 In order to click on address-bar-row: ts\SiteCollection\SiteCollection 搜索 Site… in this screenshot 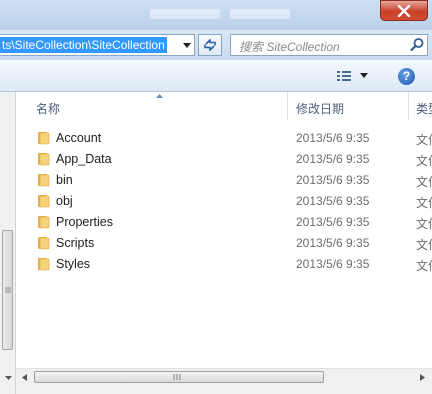, I will do `click(216, 45)`.